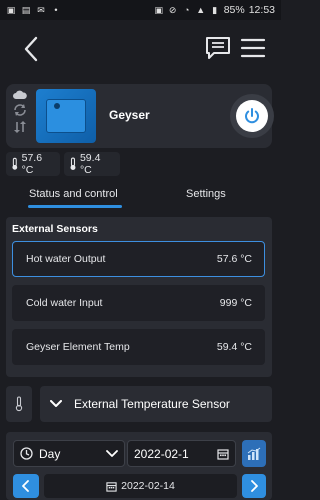 Image resolution: width=320 pixels, height=500 pixels. What do you see at coordinates (161, 453) in the screenshot?
I see `date-input-value: 2022-02-1` at bounding box center [161, 453].